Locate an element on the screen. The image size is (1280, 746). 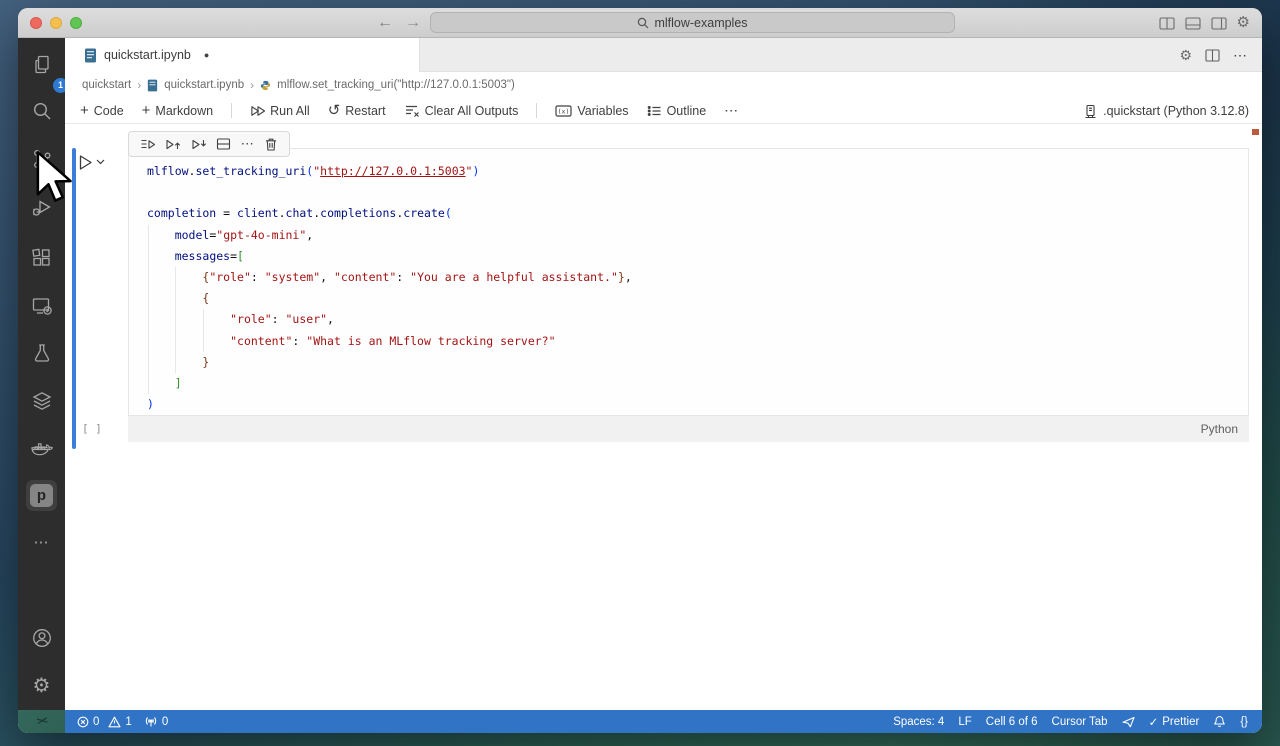
variables-button: (x) Variables is located at coordinates (592, 110).